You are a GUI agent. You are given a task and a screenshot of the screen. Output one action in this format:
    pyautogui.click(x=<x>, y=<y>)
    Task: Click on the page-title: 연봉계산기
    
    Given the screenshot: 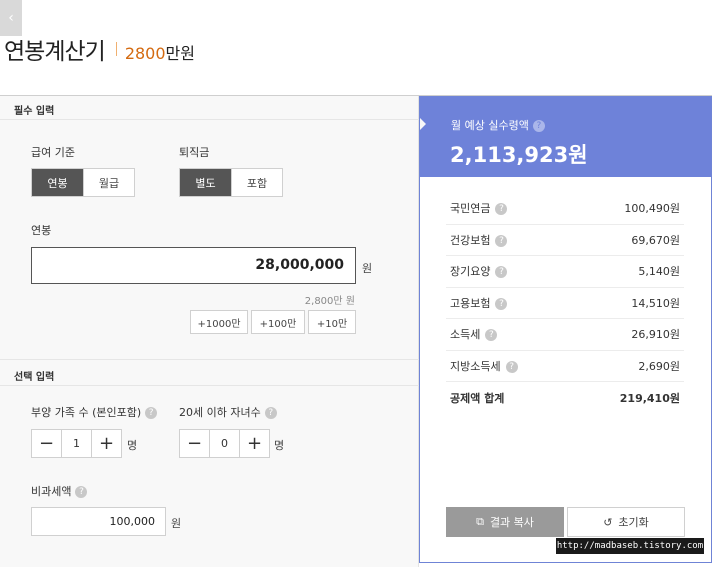 What is the action you would take?
    pyautogui.click(x=55, y=52)
    